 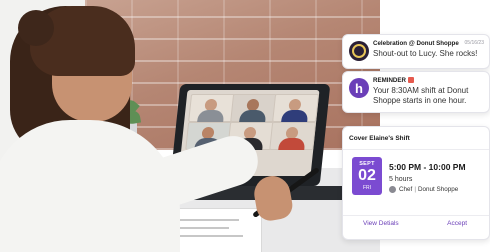 What do you see at coordinates (474, 43) in the screenshot?
I see `notification-time: 05/16/23` at bounding box center [474, 43].